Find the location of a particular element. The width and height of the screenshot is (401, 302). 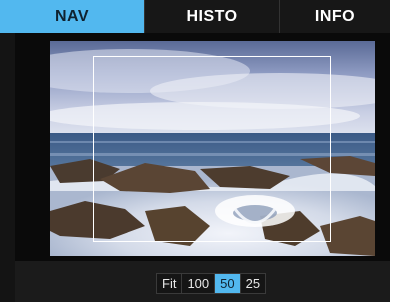

tab-bar: NAV HISTO INFO is located at coordinates (195, 16).